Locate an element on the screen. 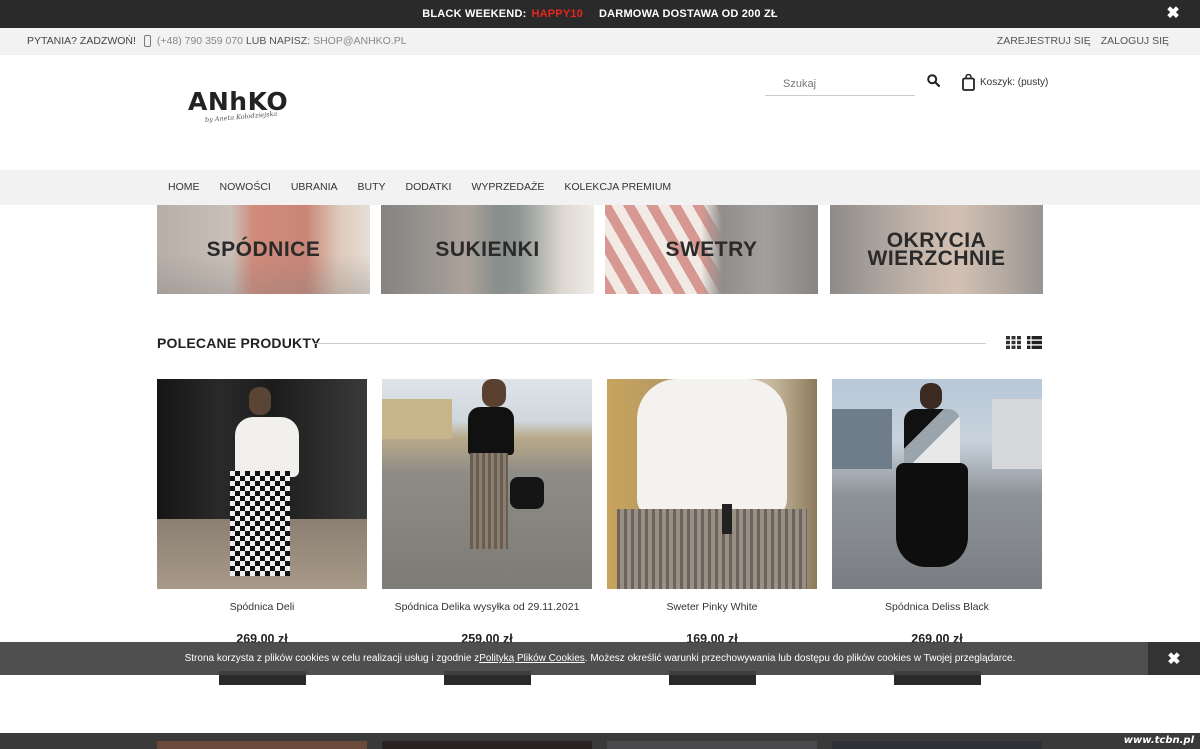 This screenshot has width=1200, height=749. list-view-icon is located at coordinates (1034, 342).